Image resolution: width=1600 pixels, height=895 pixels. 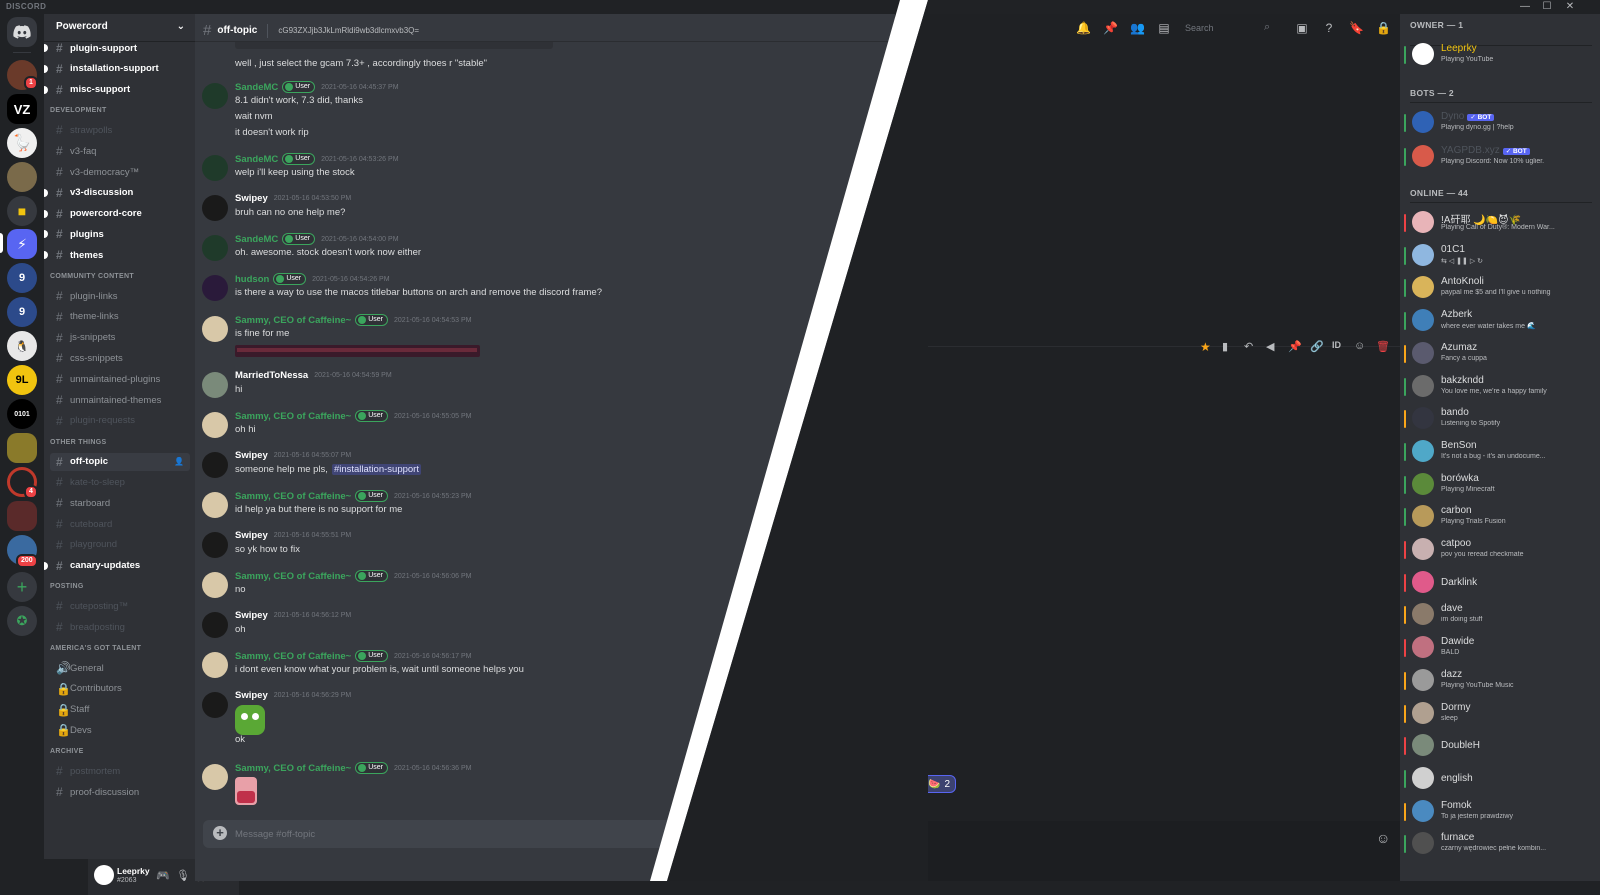 I want to click on minimize-button: —, so click(x=1525, y=7).